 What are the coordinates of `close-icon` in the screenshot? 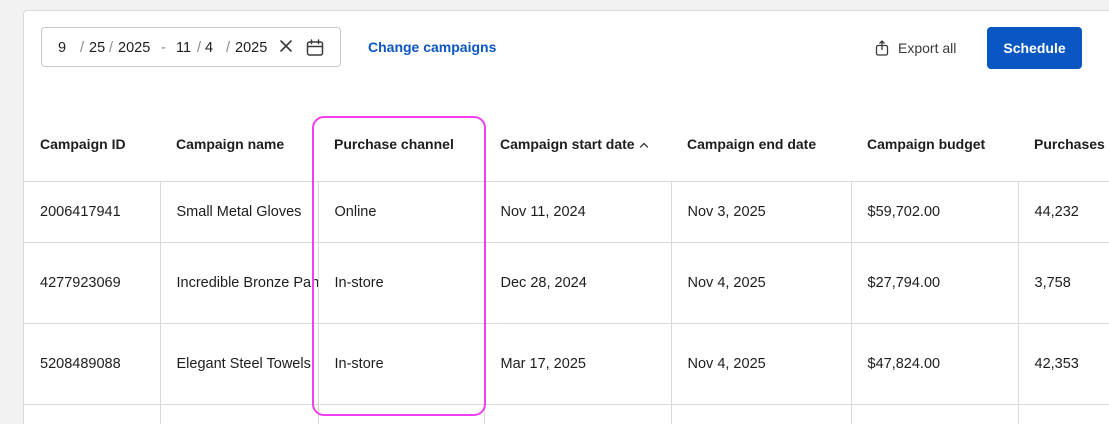 It's located at (286, 46).